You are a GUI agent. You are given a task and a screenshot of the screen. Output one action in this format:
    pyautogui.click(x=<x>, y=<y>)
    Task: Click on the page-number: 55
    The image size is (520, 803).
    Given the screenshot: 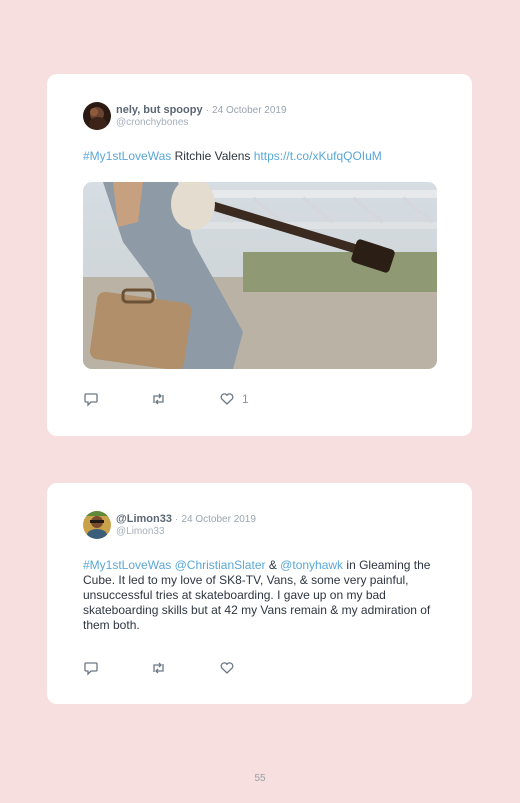 What is the action you would take?
    pyautogui.click(x=260, y=778)
    